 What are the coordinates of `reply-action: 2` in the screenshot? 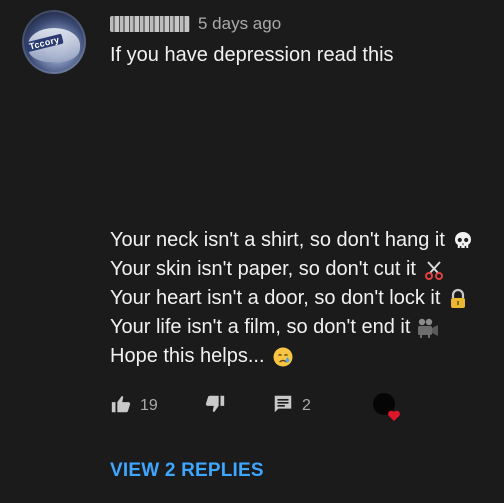 It's located at (291, 406).